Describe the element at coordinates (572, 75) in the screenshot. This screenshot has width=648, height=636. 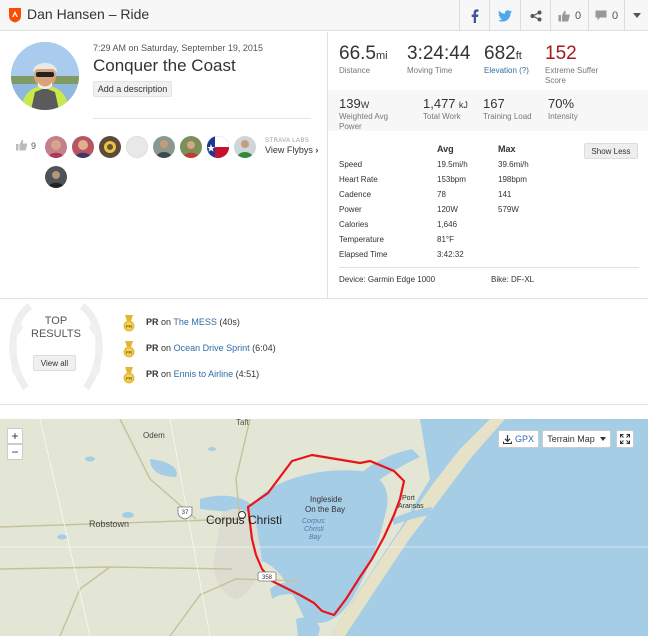
I see `suffer-score-label: Extreme Suffer Score` at that location.